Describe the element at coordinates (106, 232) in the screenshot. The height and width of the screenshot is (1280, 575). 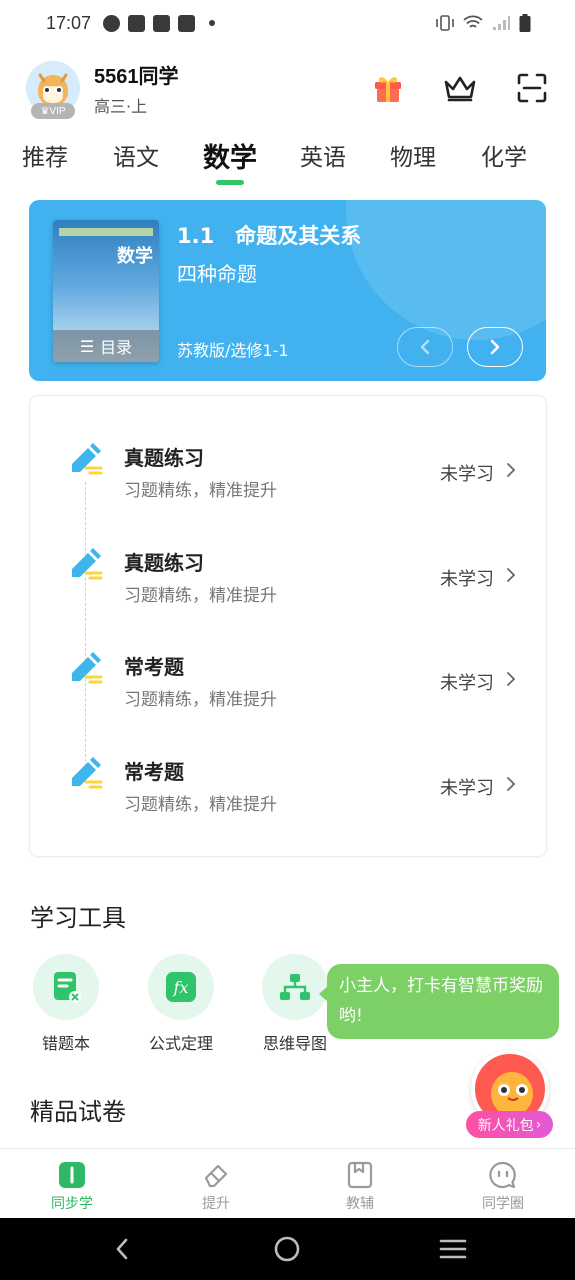
I see `cover-strip` at that location.